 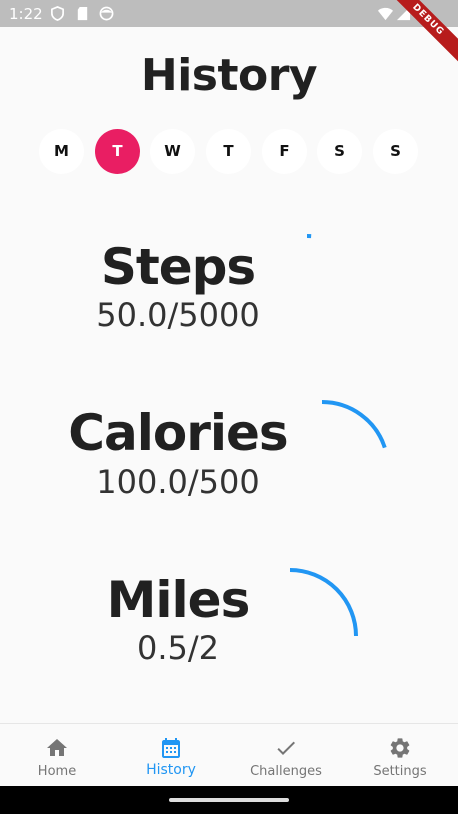 I want to click on check-icon, so click(x=286, y=748).